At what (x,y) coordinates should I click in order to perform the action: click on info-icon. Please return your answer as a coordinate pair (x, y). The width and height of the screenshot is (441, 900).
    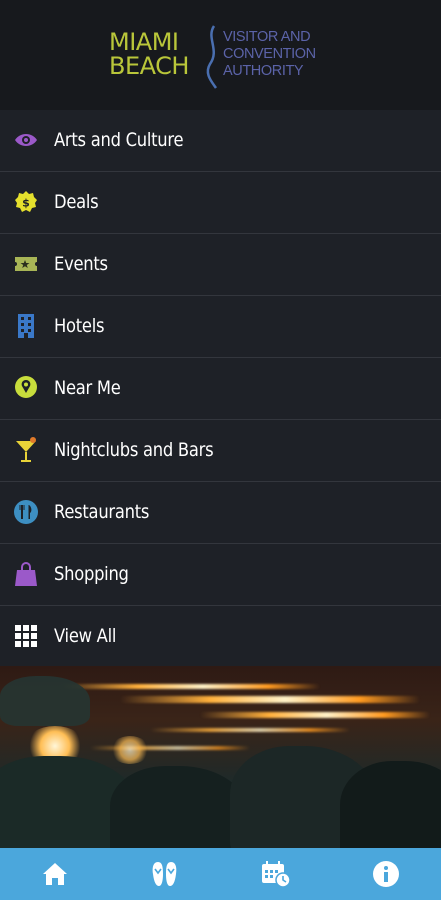
    Looking at the image, I should click on (385, 874).